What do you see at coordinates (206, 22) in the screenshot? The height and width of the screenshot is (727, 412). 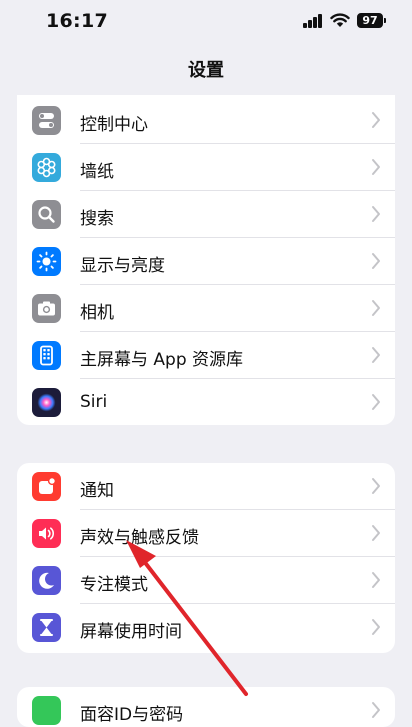 I see `status-bar: 16:17 97` at bounding box center [206, 22].